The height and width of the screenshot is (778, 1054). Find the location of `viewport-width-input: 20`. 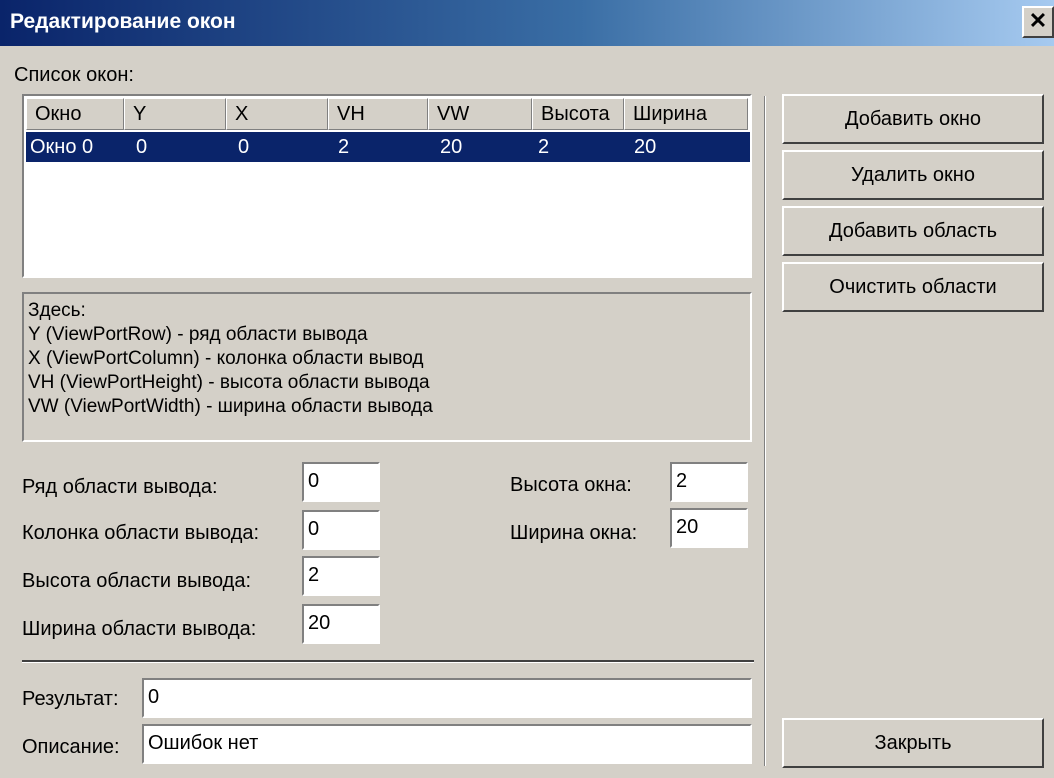

viewport-width-input: 20 is located at coordinates (341, 624).